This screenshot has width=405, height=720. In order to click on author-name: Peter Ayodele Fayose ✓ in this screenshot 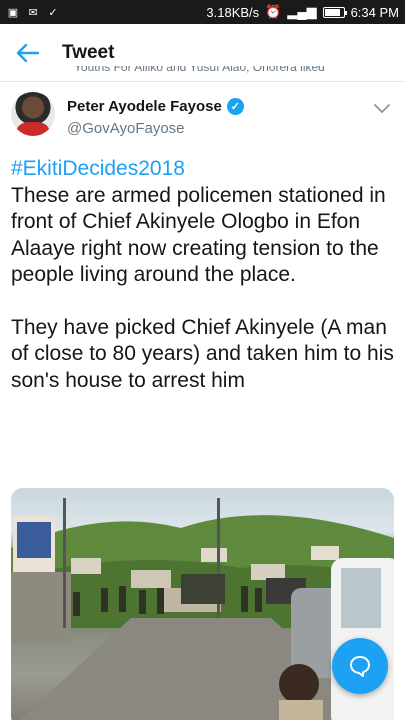, I will do `click(155, 106)`.